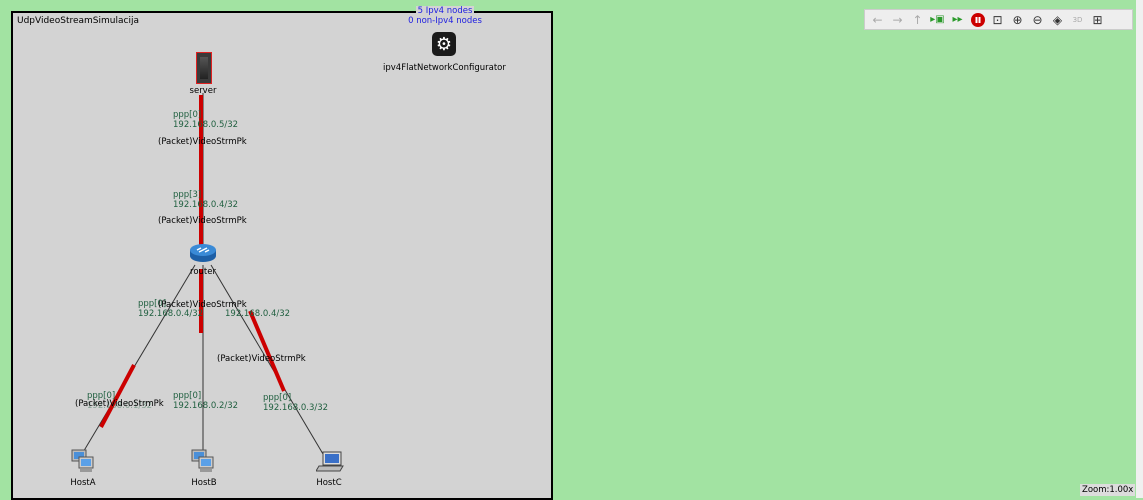 This screenshot has width=1143, height=500. What do you see at coordinates (204, 483) in the screenshot?
I see `hostB-label: HostB` at bounding box center [204, 483].